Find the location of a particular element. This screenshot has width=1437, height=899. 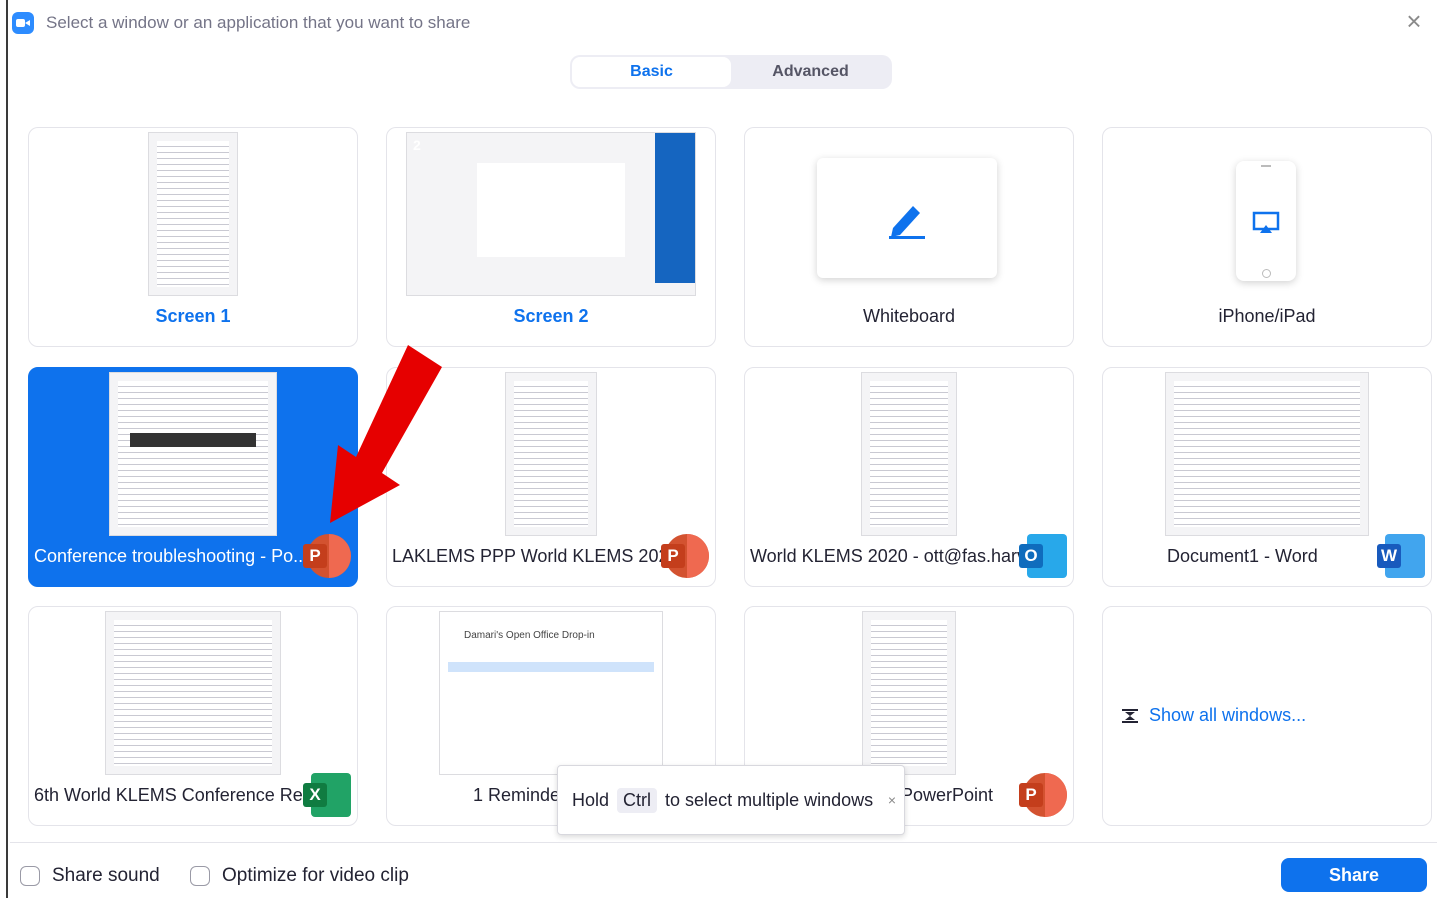

multi-select-tooltip: Hold Ctrl to select multiple windows × is located at coordinates (731, 800).